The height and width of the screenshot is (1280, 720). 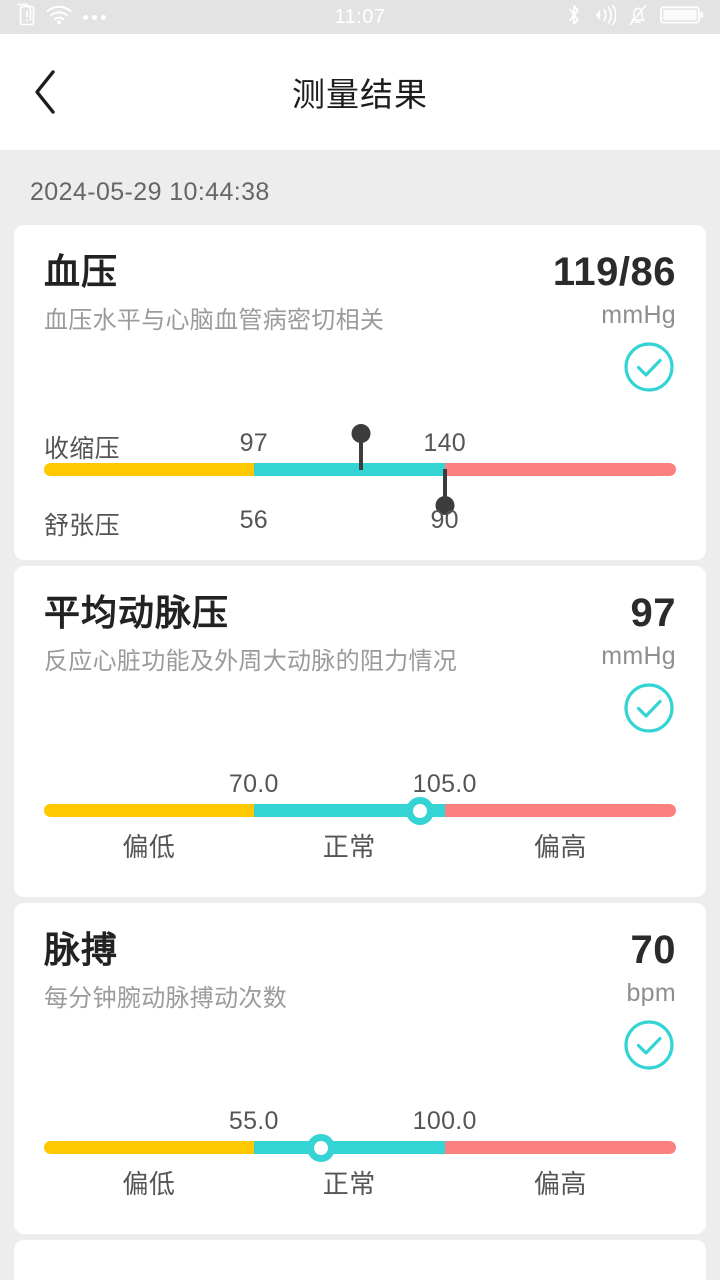 I want to click on card-header: 血压 血压水平与心脑血管病密切相关 119/86 mmHg, so click(x=360, y=325).